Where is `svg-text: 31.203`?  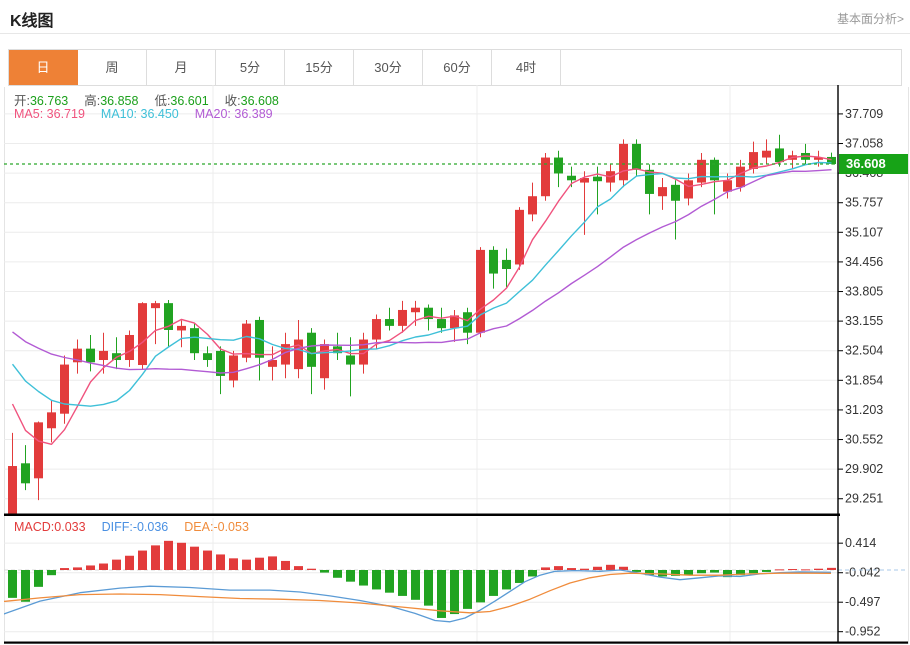
svg-text: 31.203 is located at coordinates (864, 410).